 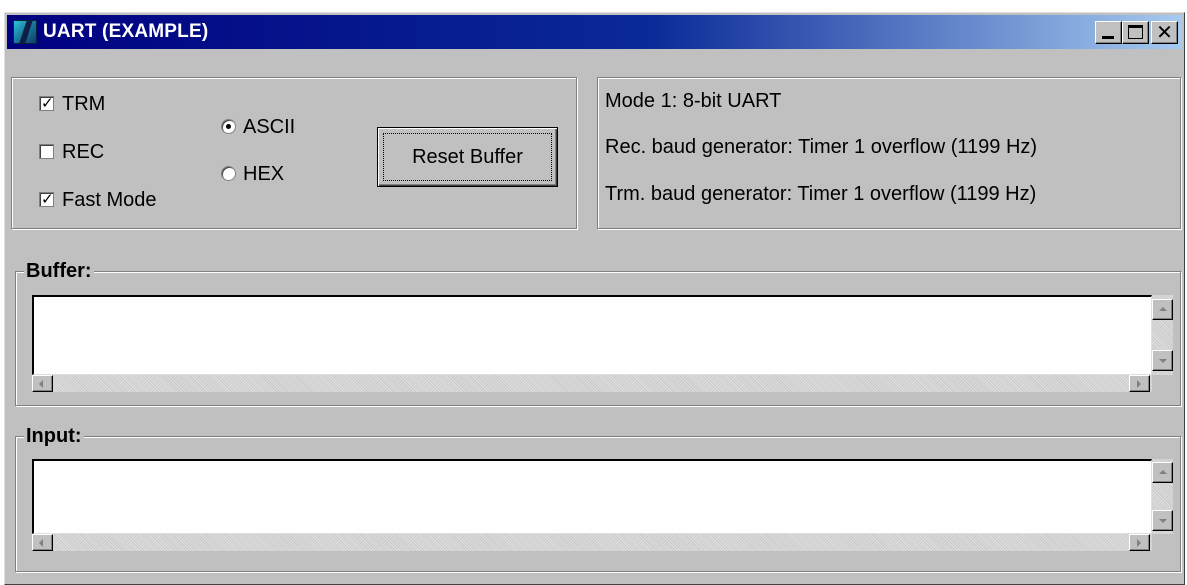 I want to click on input-scroll-left-button, so click(x=42, y=542).